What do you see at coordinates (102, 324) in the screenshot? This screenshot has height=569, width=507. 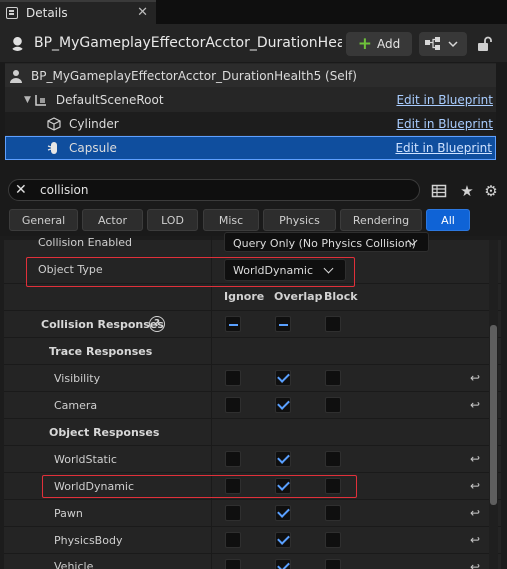 I see `collision-responses-label: Collision Responses` at bounding box center [102, 324].